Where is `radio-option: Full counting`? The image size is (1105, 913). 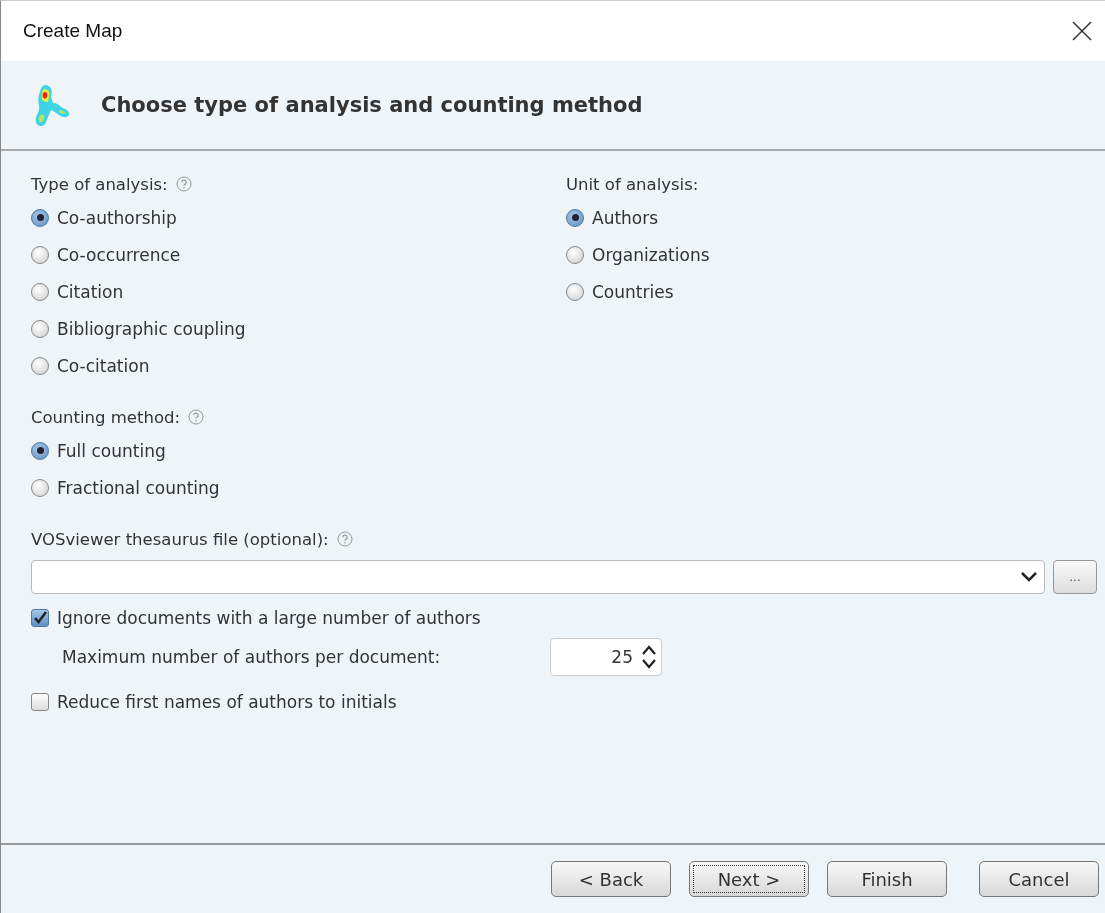
radio-option: Full counting is located at coordinates (568, 450).